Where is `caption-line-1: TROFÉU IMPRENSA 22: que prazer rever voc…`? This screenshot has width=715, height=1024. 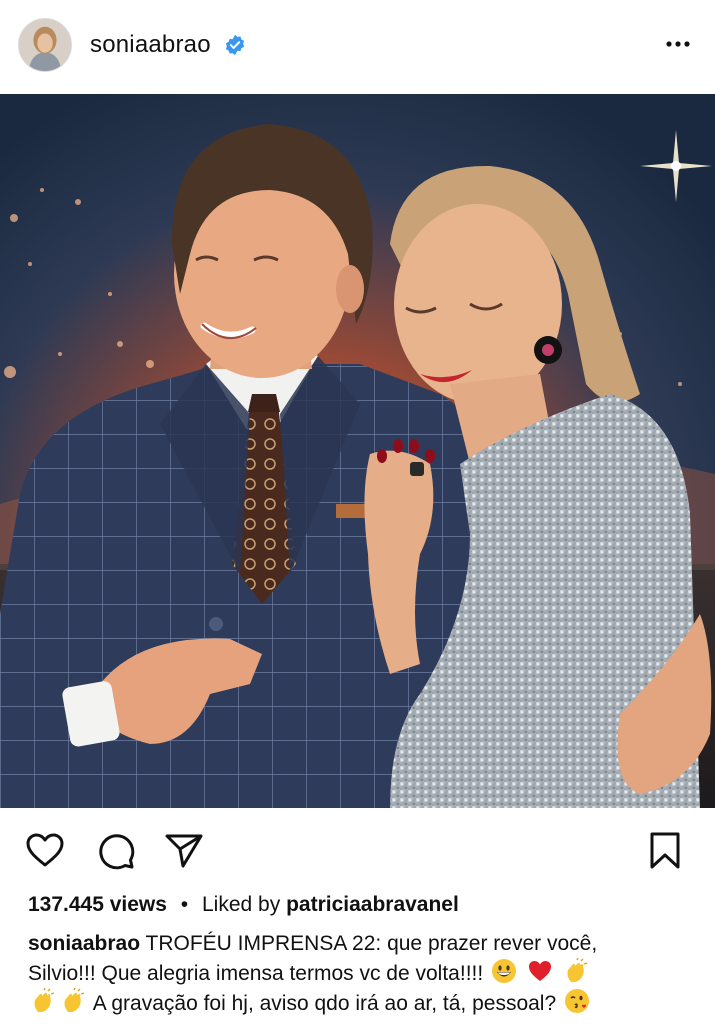 caption-line-1: TROFÉU IMPRENSA 22: que prazer rever voc… is located at coordinates (371, 943).